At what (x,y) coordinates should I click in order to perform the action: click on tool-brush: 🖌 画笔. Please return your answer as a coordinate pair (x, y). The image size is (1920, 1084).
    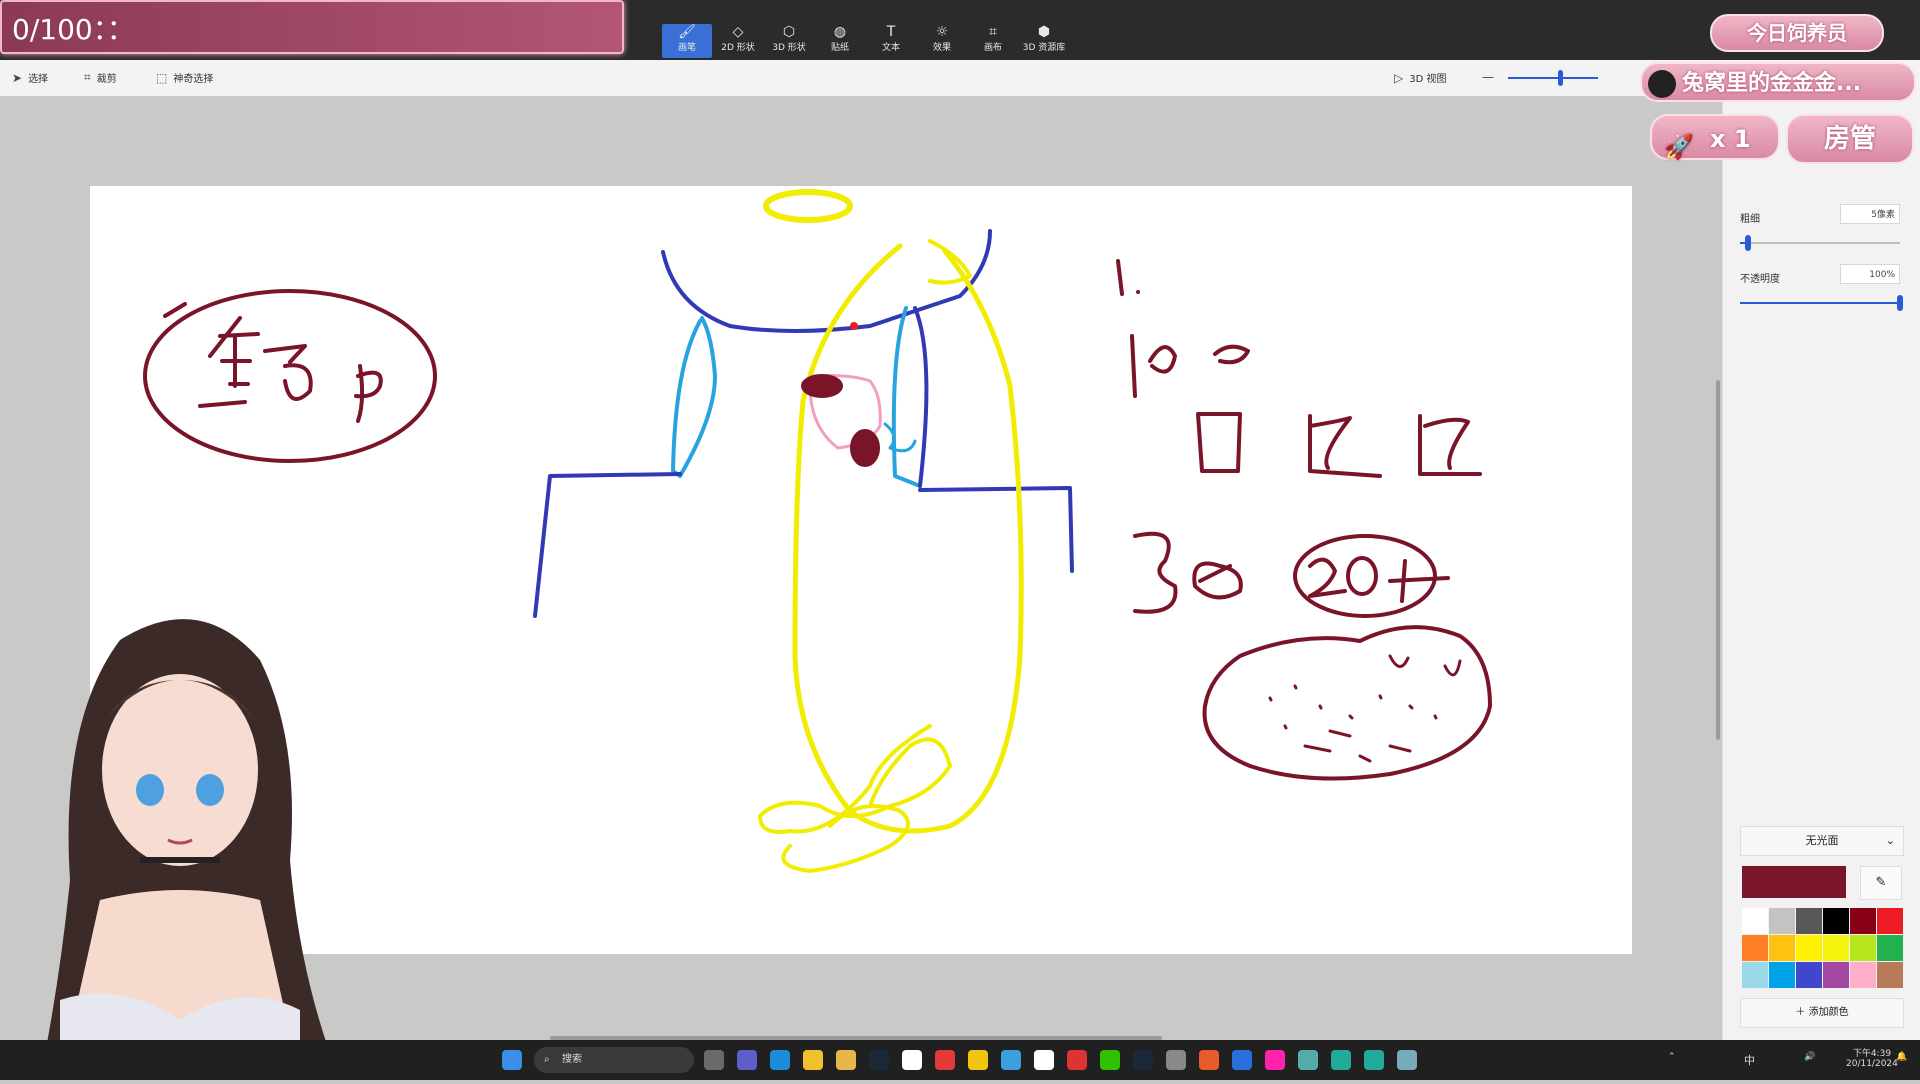
    Looking at the image, I should click on (687, 41).